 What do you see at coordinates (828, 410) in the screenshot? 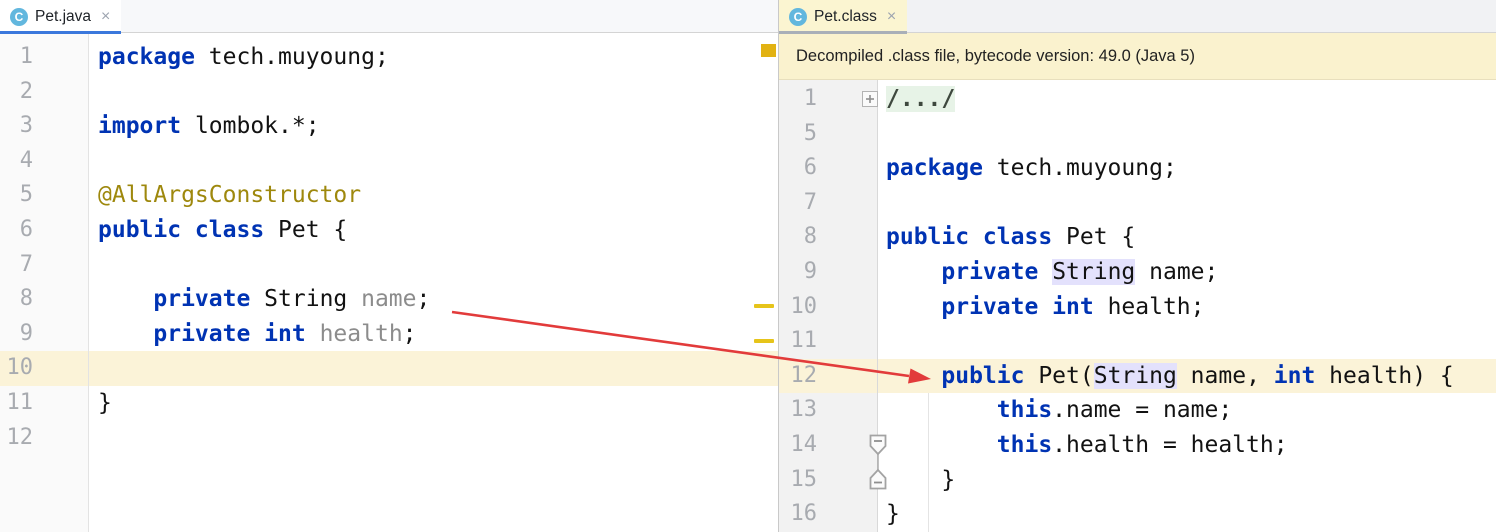
I see `line-number: 13` at bounding box center [828, 410].